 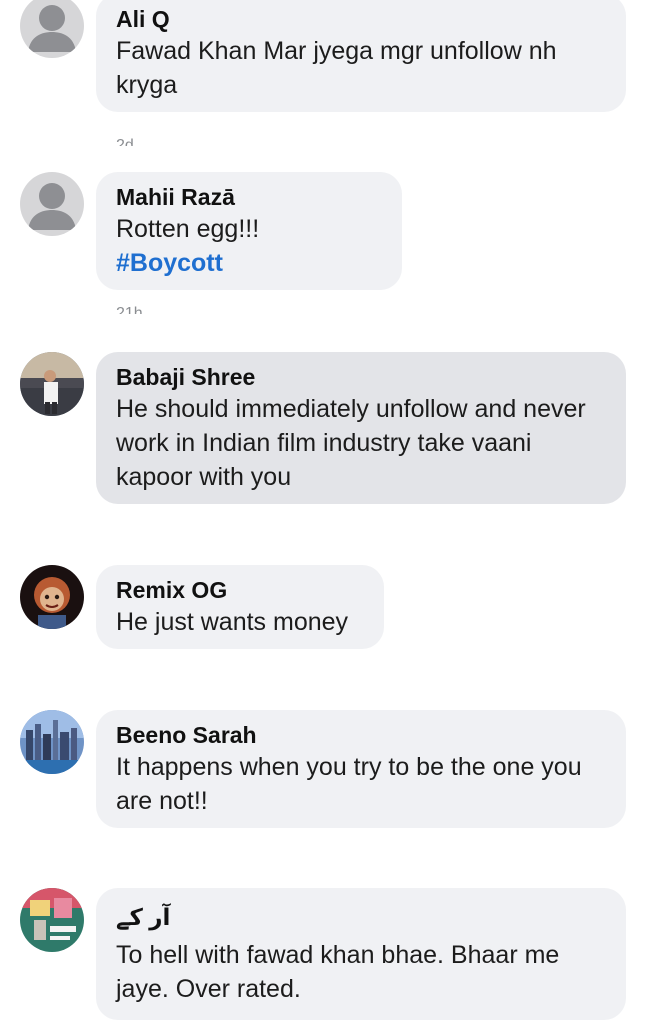 I want to click on comment-bubble: Remix OG He just wants money, so click(x=240, y=607).